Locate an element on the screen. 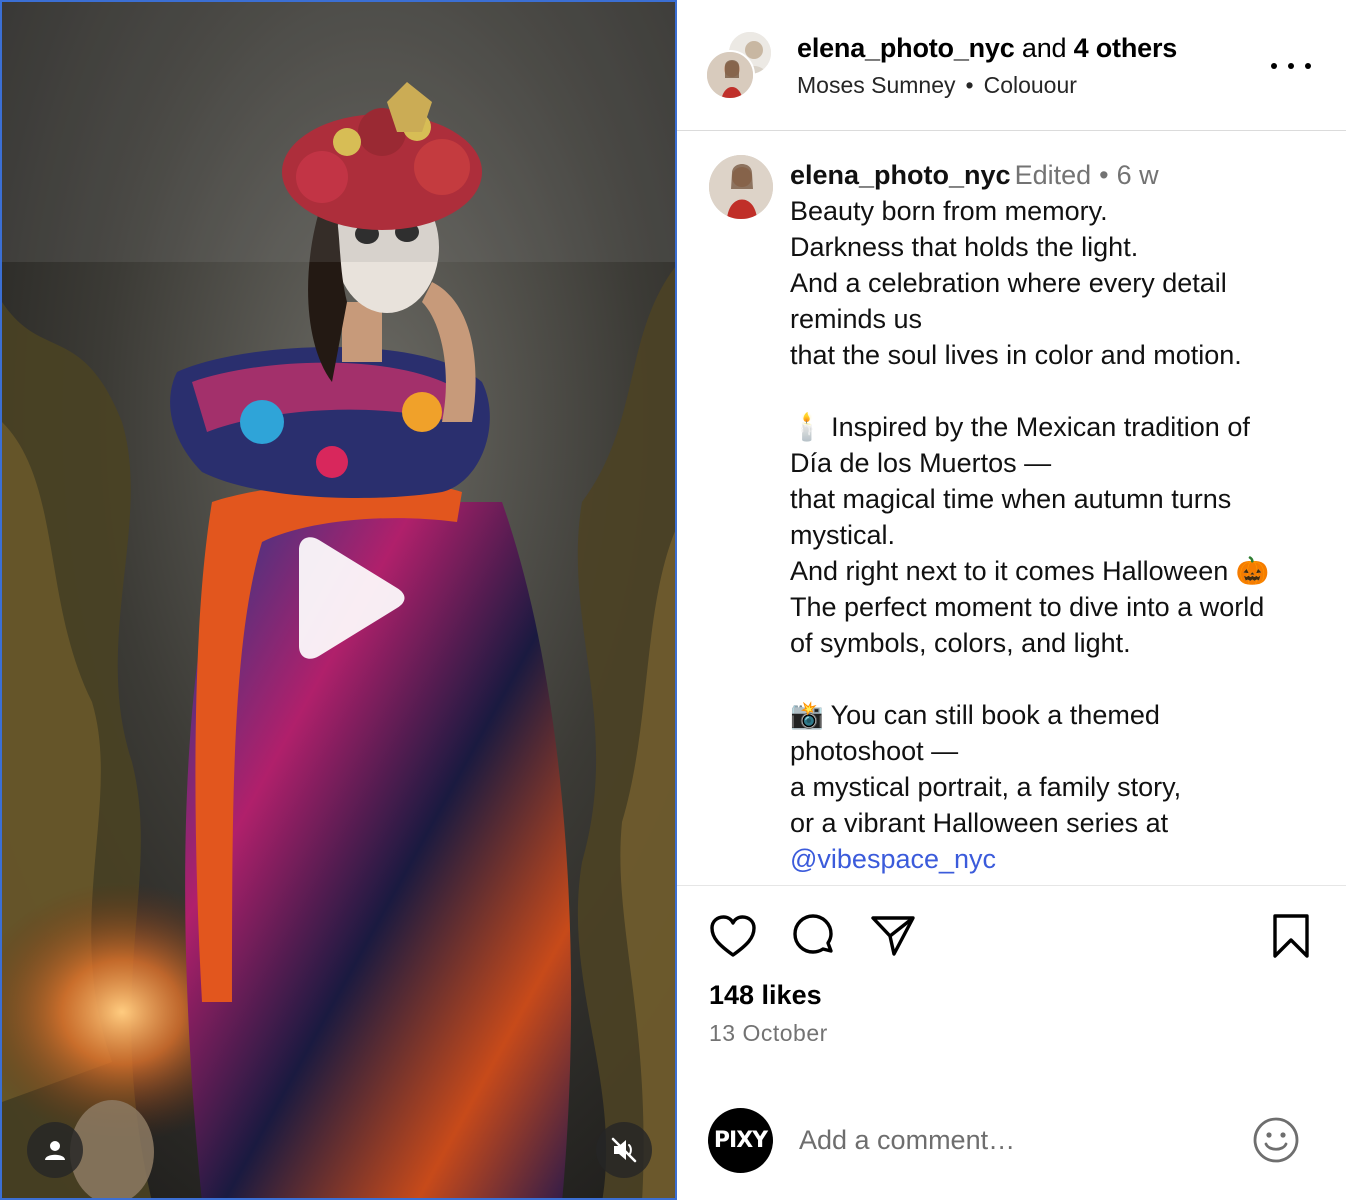 This screenshot has height=1200, width=1346. comment-button is located at coordinates (813, 936).